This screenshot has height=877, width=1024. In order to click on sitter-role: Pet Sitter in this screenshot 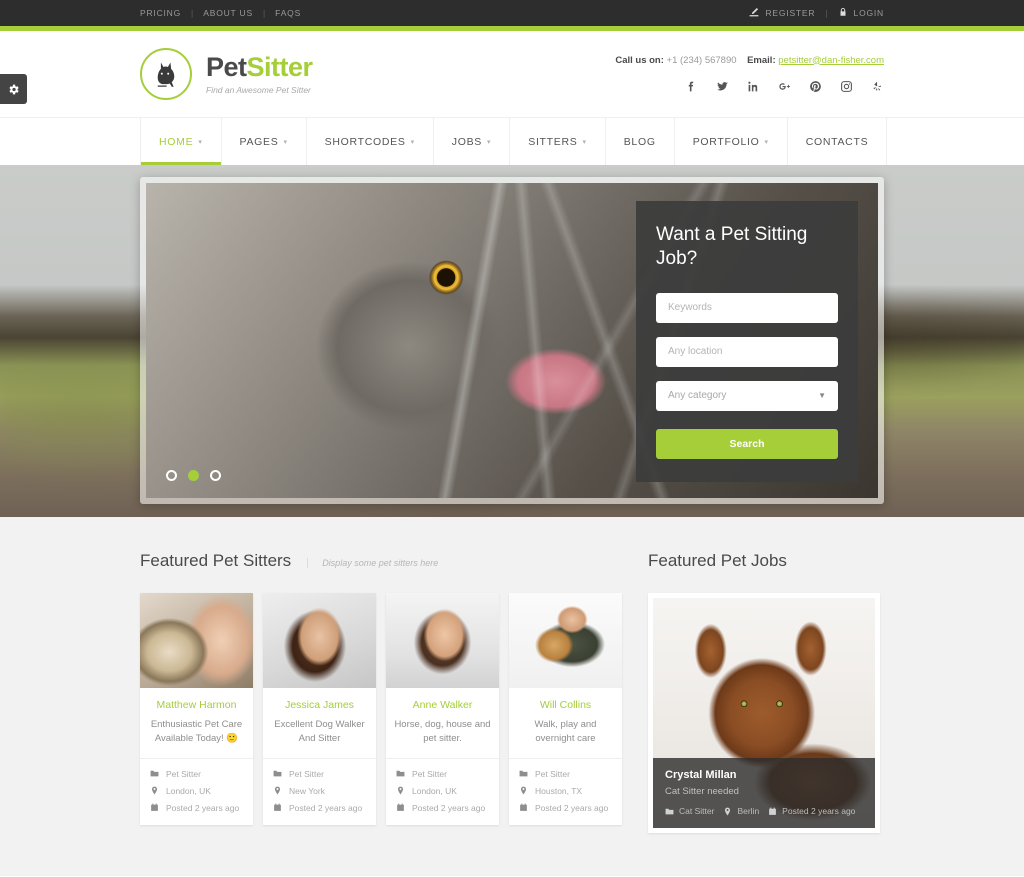, I will do `click(183, 773)`.